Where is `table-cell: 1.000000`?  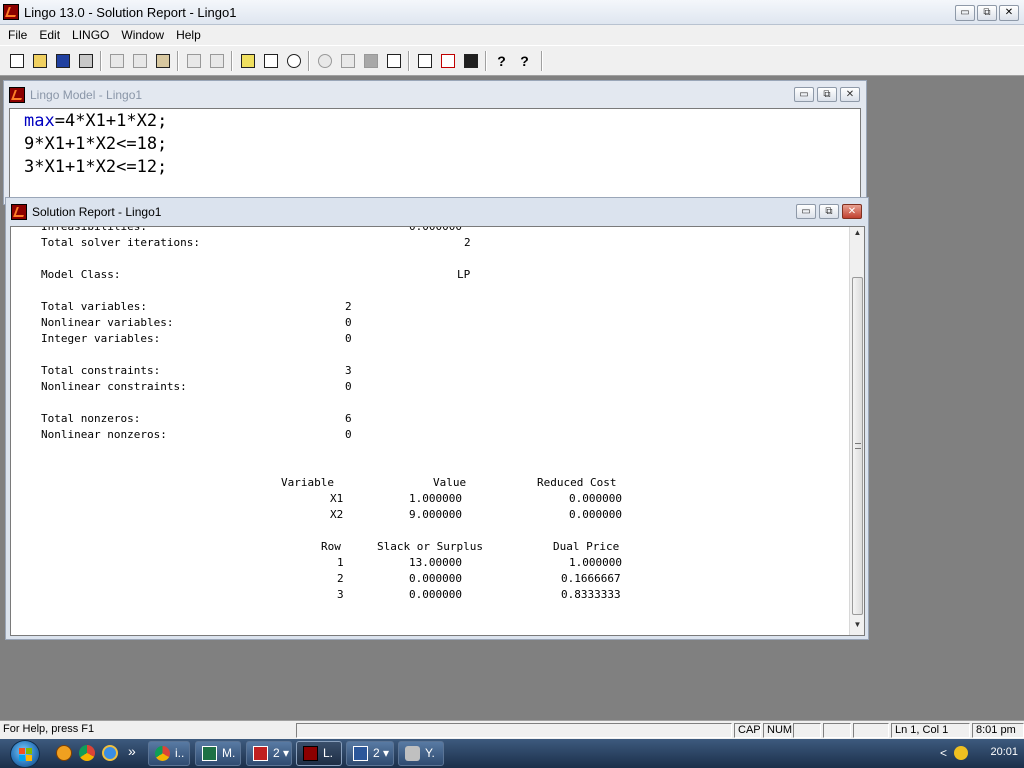 table-cell: 1.000000 is located at coordinates (435, 498).